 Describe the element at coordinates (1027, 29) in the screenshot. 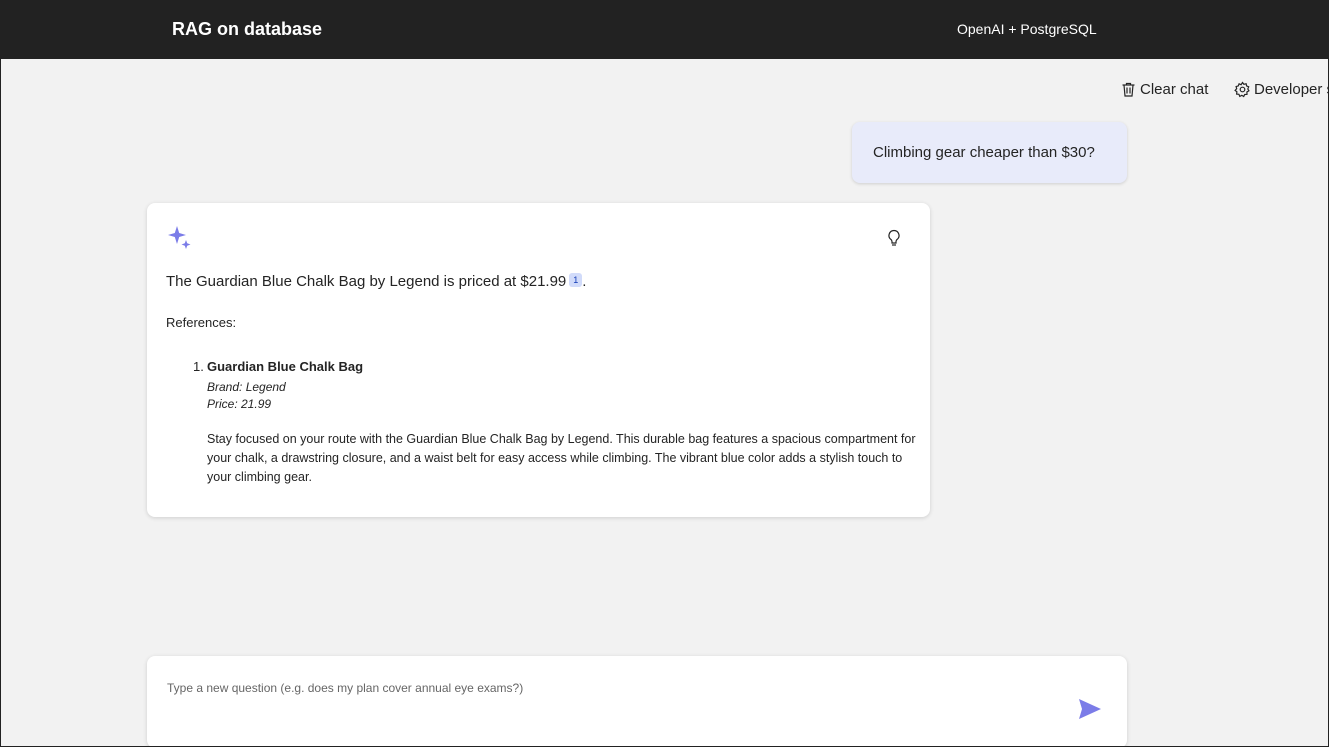

I see `provider-label: OpenAI + PostgreSQL` at that location.